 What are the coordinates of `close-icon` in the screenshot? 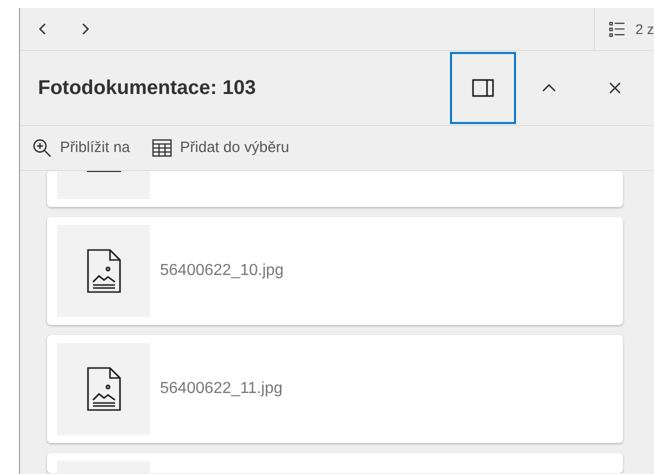 It's located at (615, 88).